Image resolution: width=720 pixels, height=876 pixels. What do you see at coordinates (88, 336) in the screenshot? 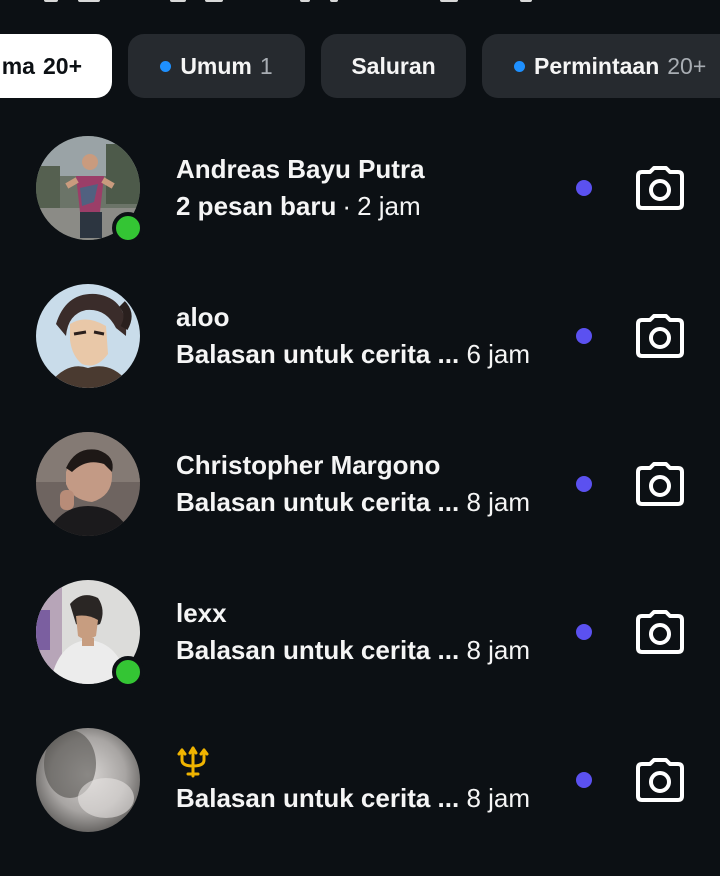
I see `anime-avatar` at bounding box center [88, 336].